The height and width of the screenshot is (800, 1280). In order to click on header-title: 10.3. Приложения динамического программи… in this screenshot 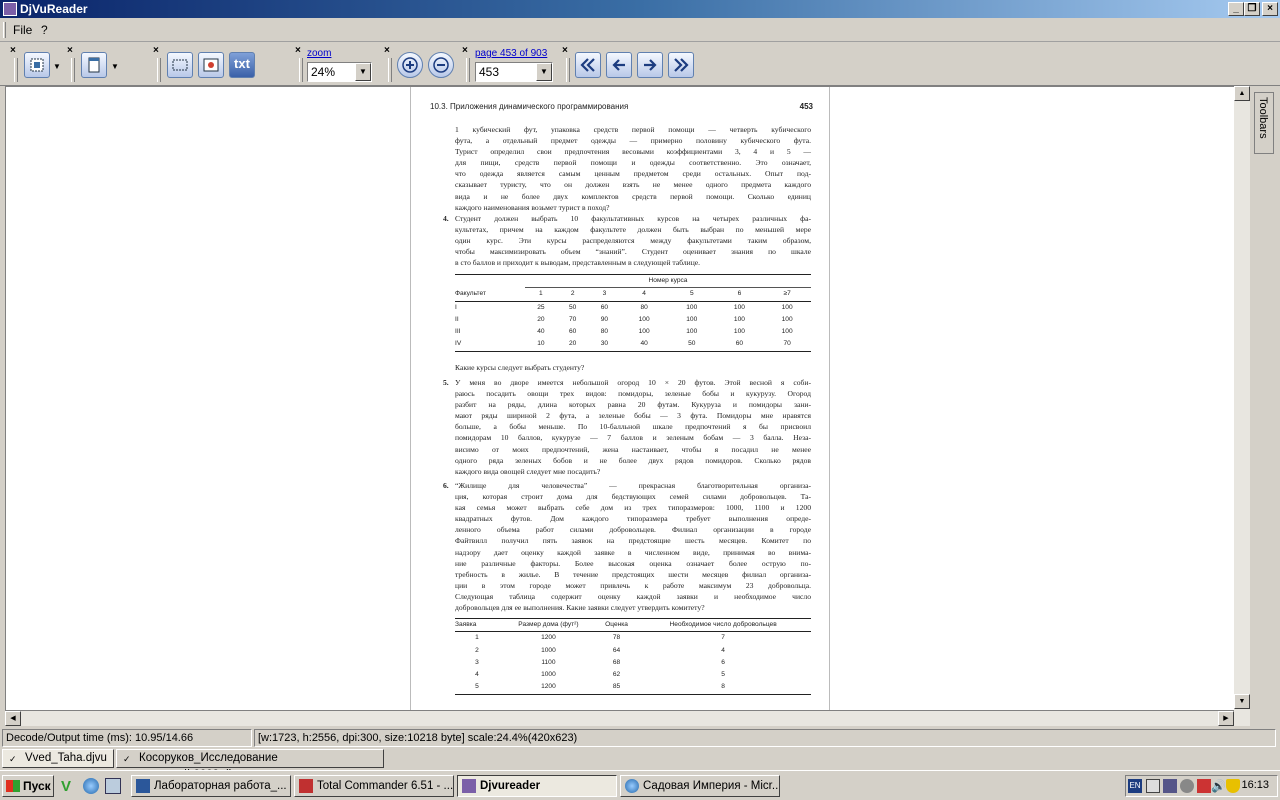, I will do `click(529, 106)`.